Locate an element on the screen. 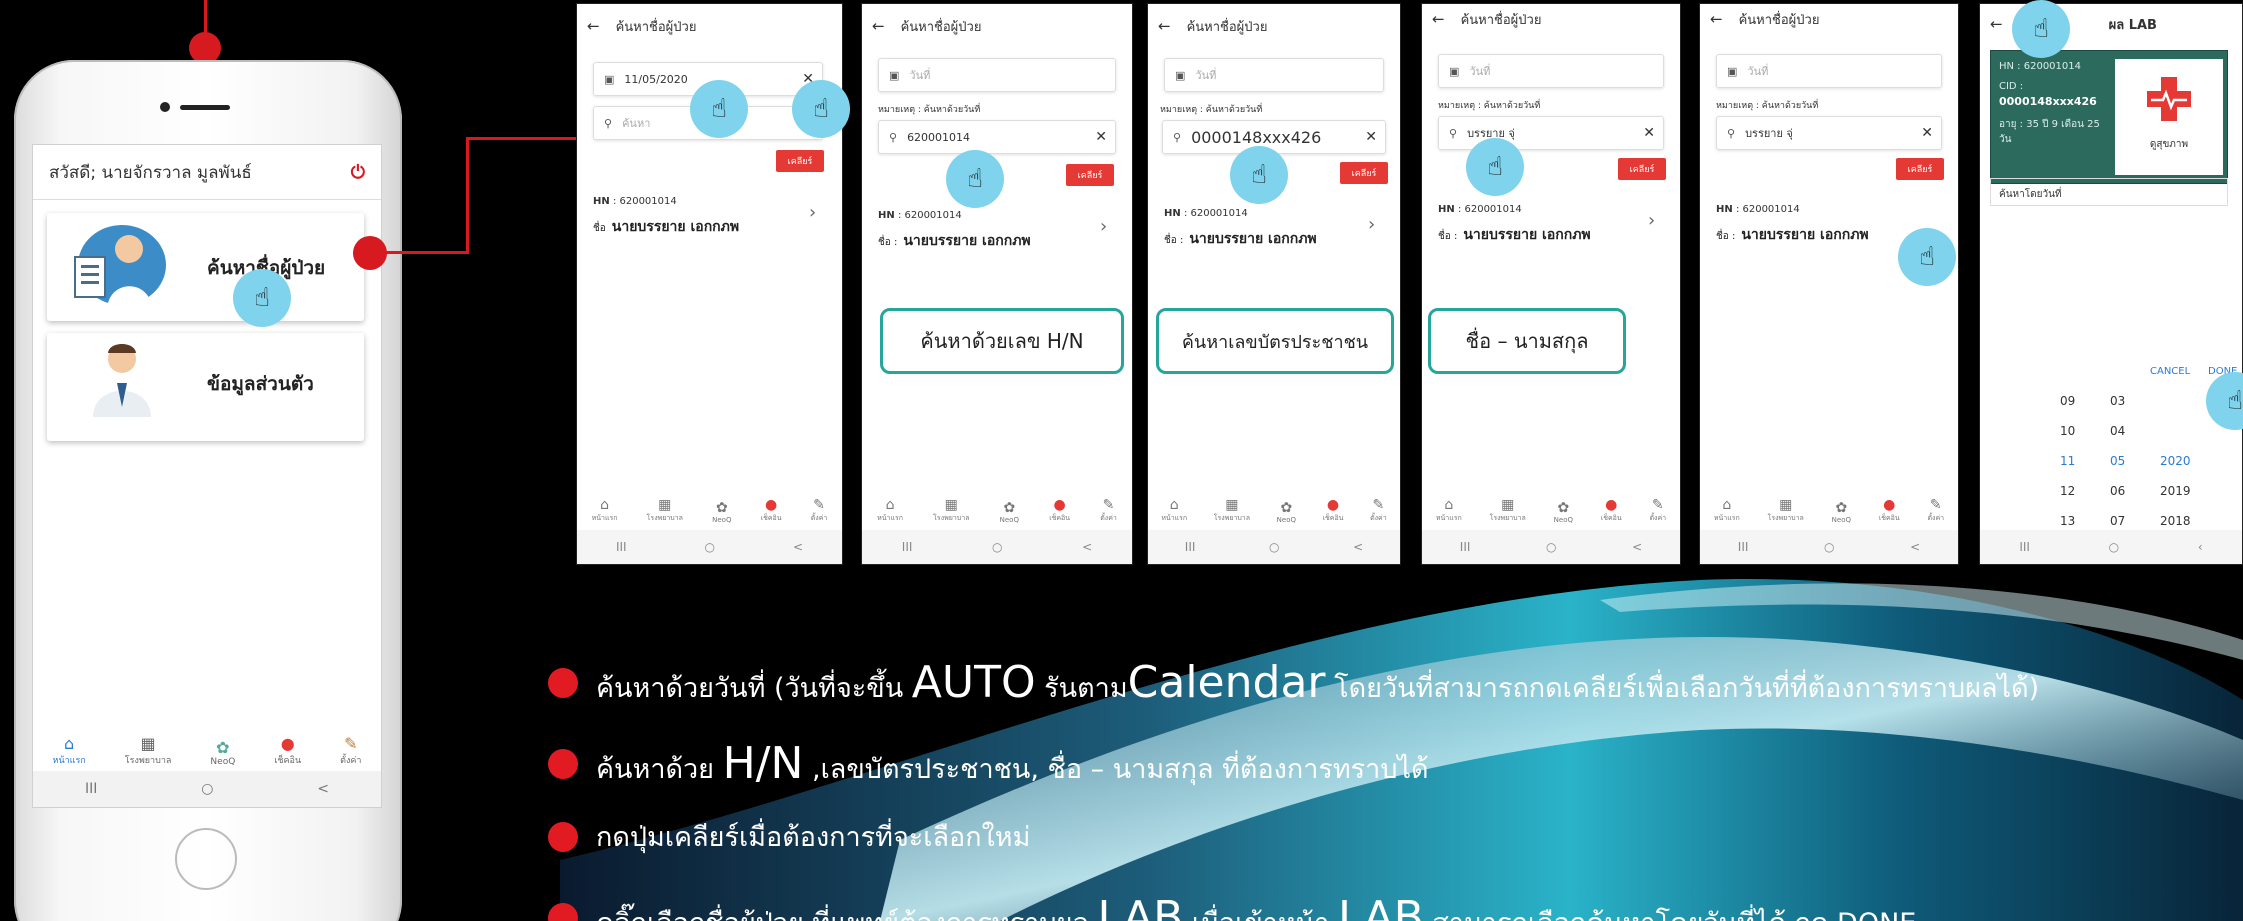 The image size is (2243, 921). nav-neoq: ✿ NeoQ is located at coordinates (222, 753).